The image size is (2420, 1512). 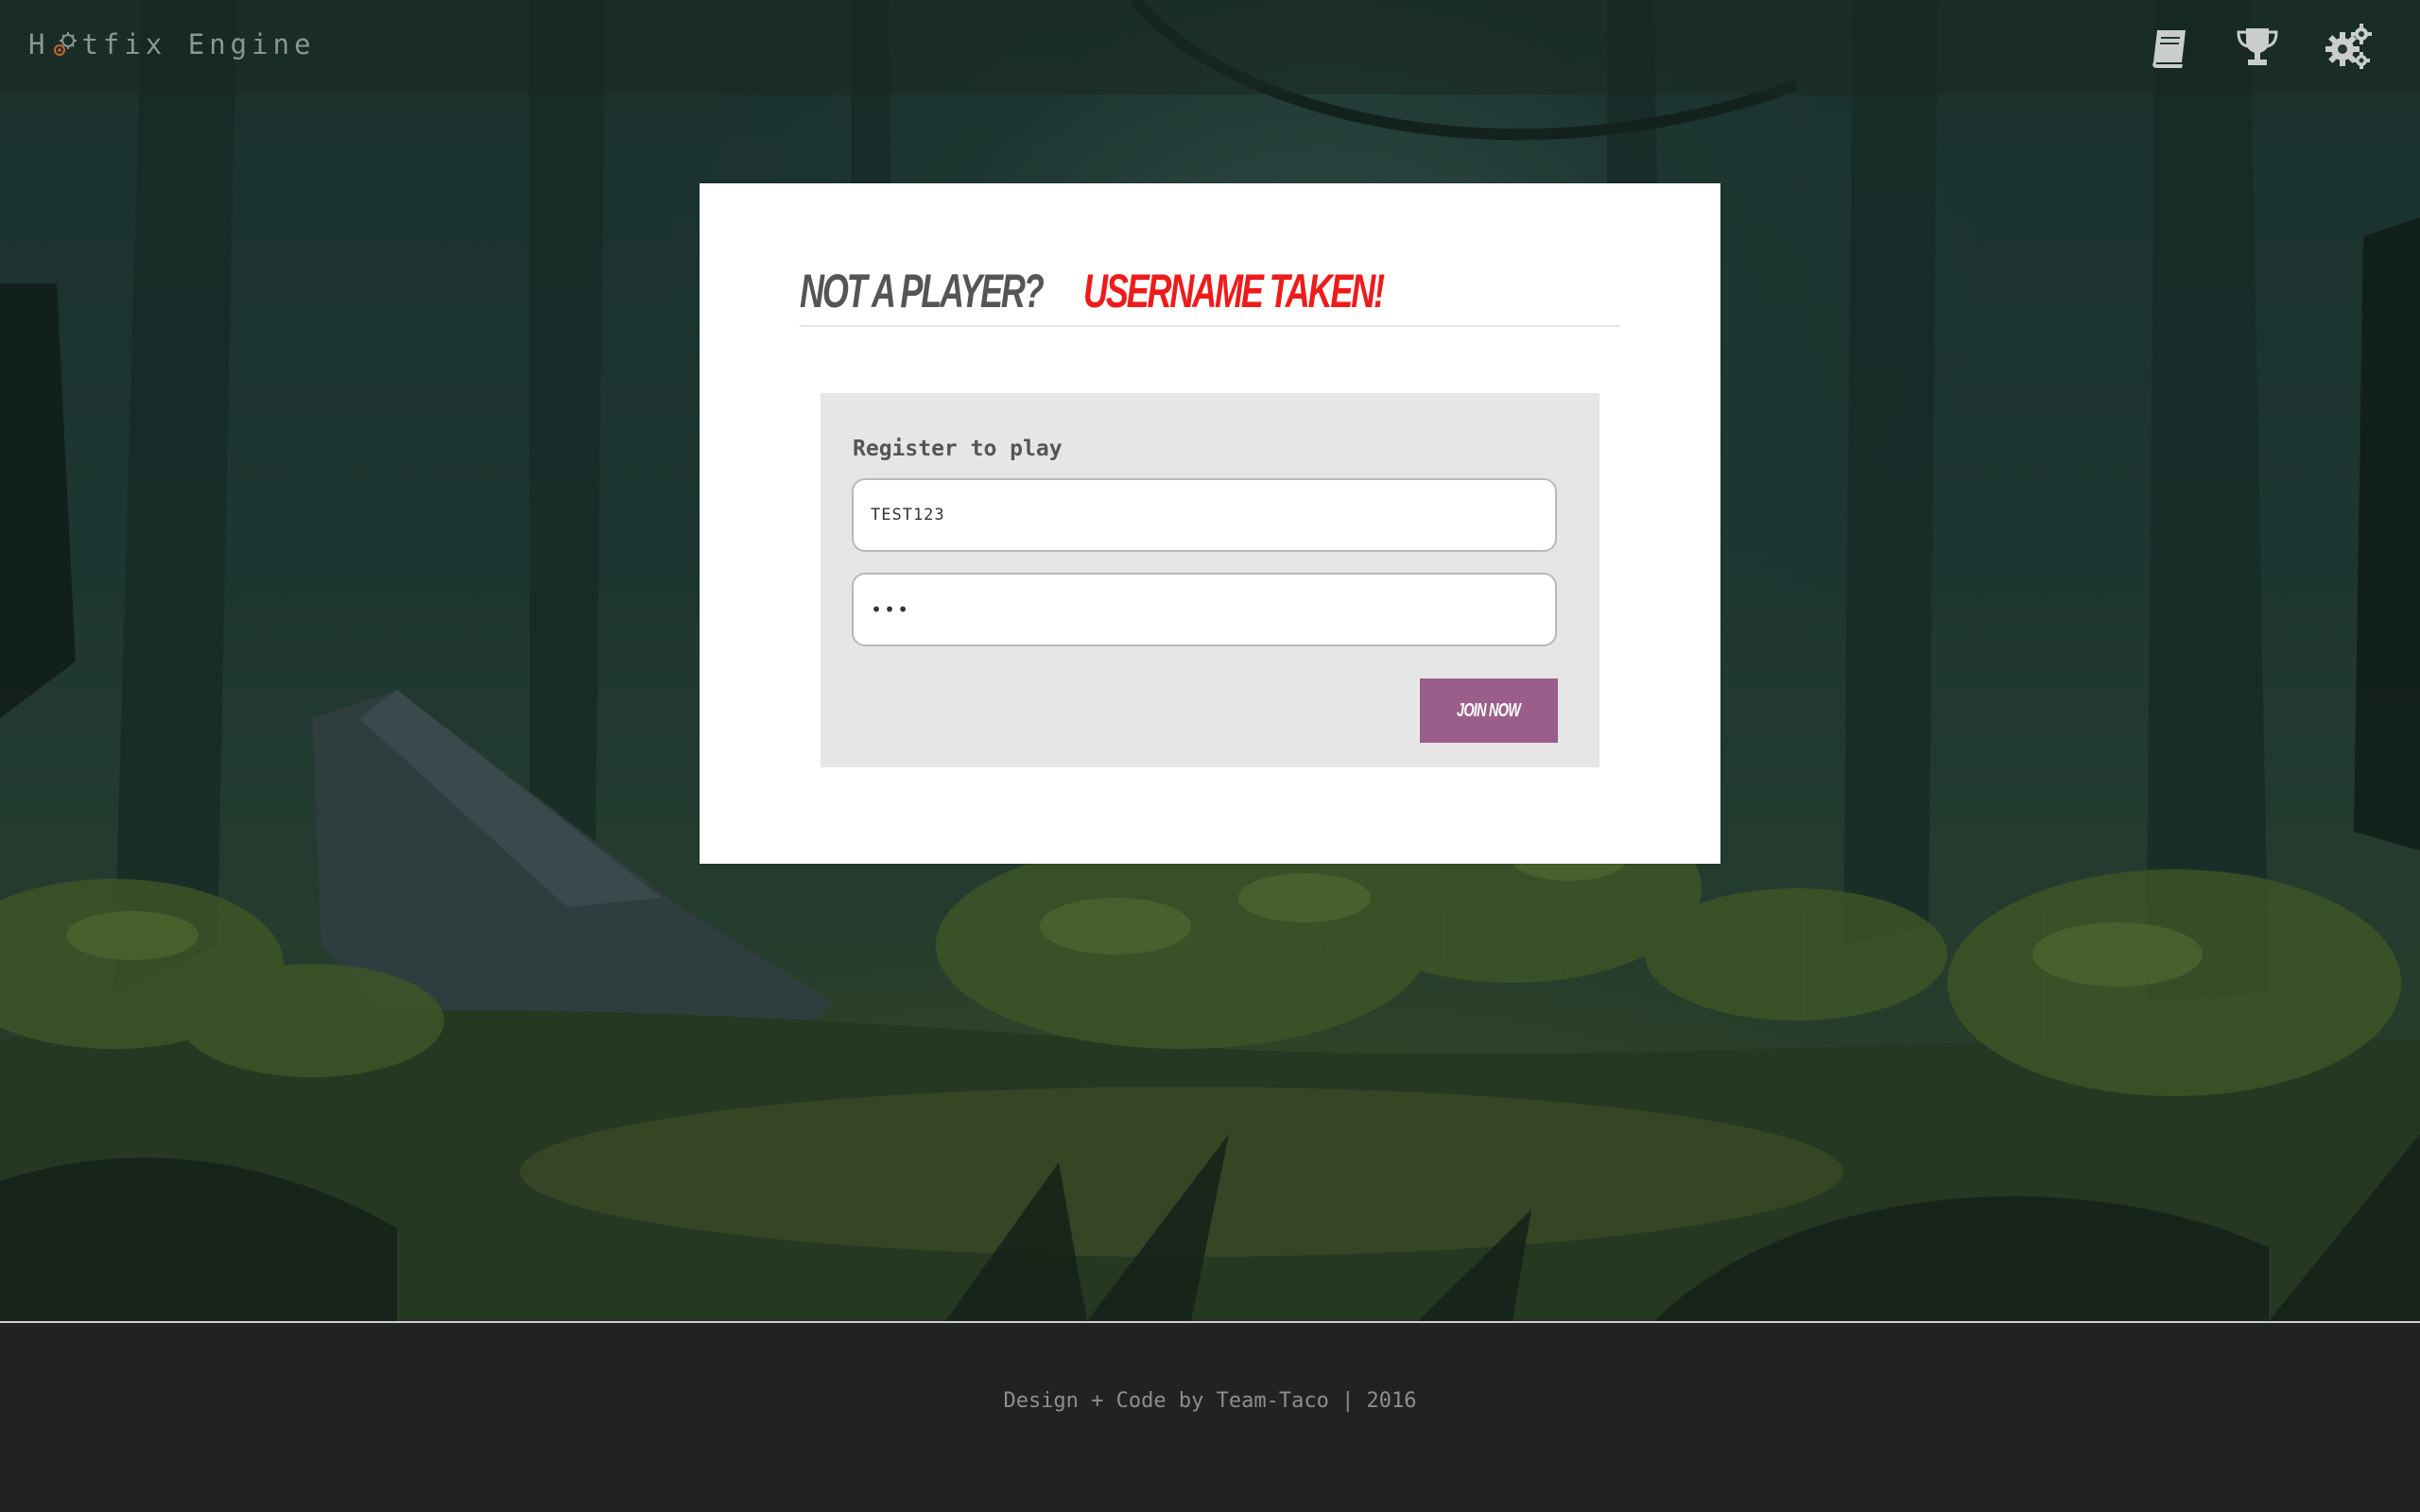 I want to click on top-navigation-bar: H tfix Engine, so click(x=1210, y=47).